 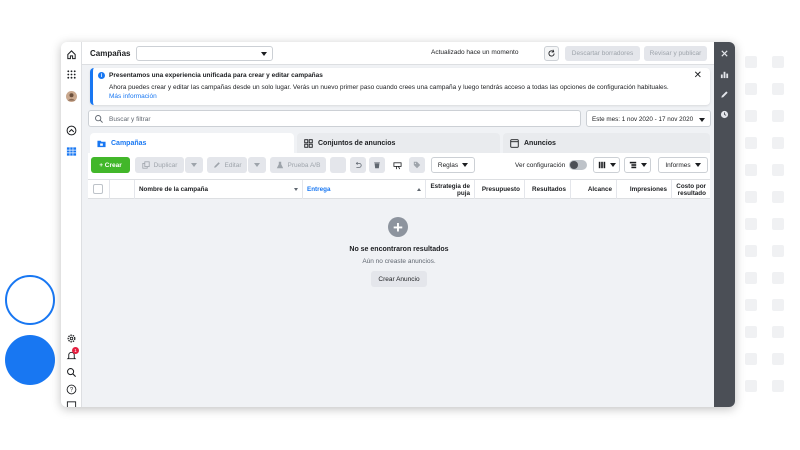 I want to click on view-config-label: Ver configuración, so click(x=540, y=165).